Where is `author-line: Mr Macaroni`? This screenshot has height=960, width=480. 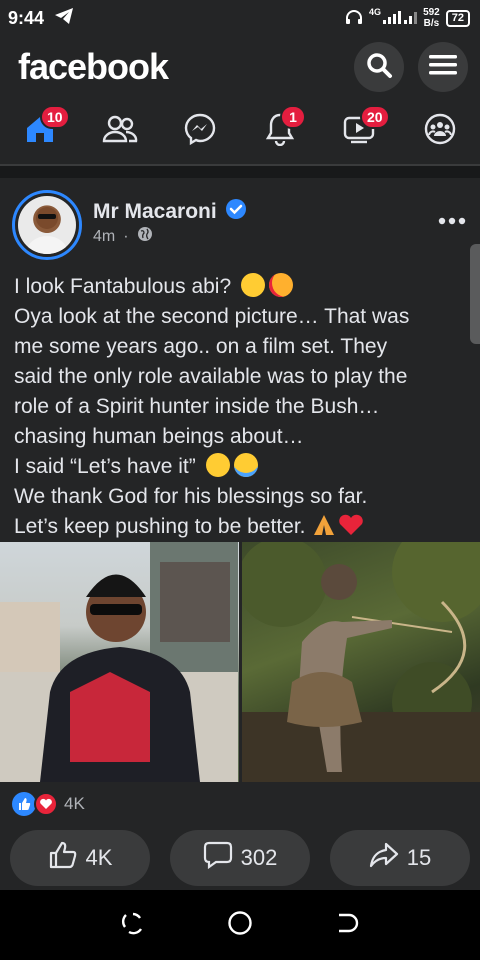 author-line: Mr Macaroni is located at coordinates (170, 211).